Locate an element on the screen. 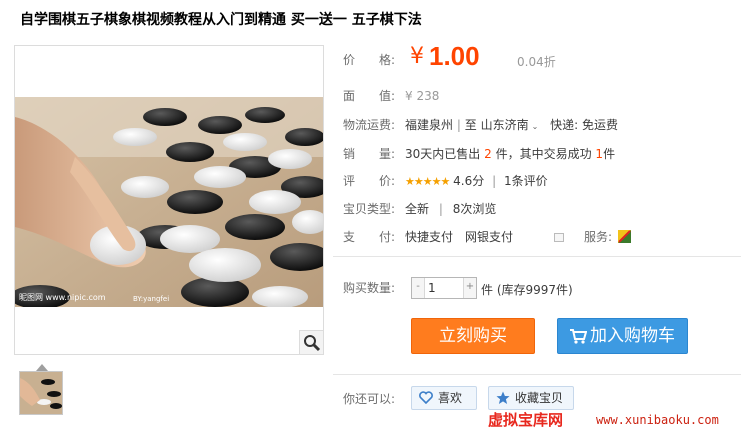 The height and width of the screenshot is (437, 742). item-type-row: 宝贝类型: 全新 | 8次浏览 is located at coordinates (419, 208).